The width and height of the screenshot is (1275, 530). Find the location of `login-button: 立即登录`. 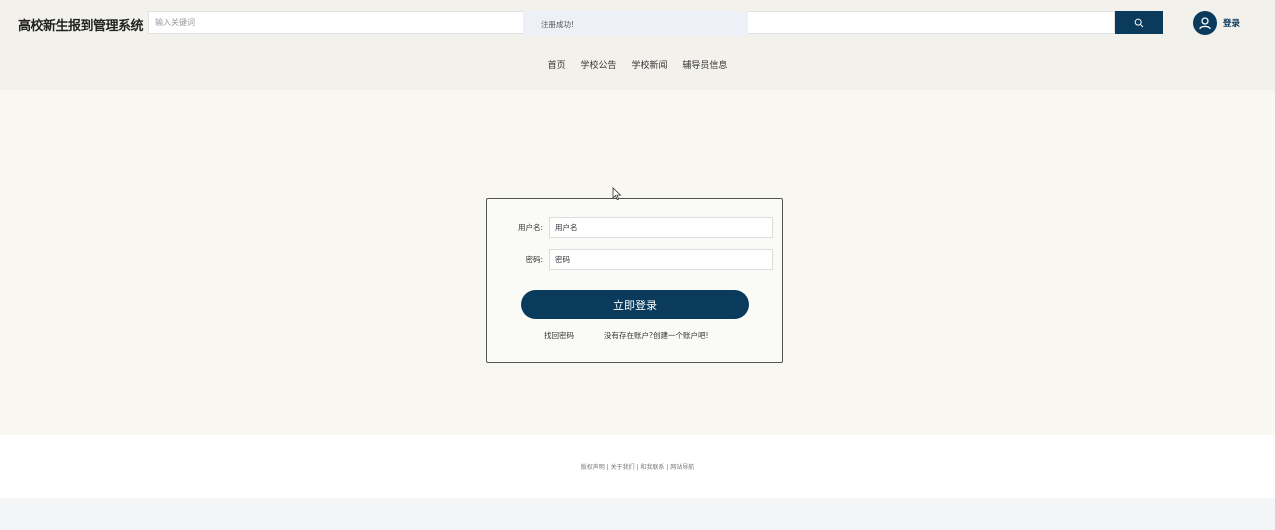

login-button: 立即登录 is located at coordinates (635, 304).